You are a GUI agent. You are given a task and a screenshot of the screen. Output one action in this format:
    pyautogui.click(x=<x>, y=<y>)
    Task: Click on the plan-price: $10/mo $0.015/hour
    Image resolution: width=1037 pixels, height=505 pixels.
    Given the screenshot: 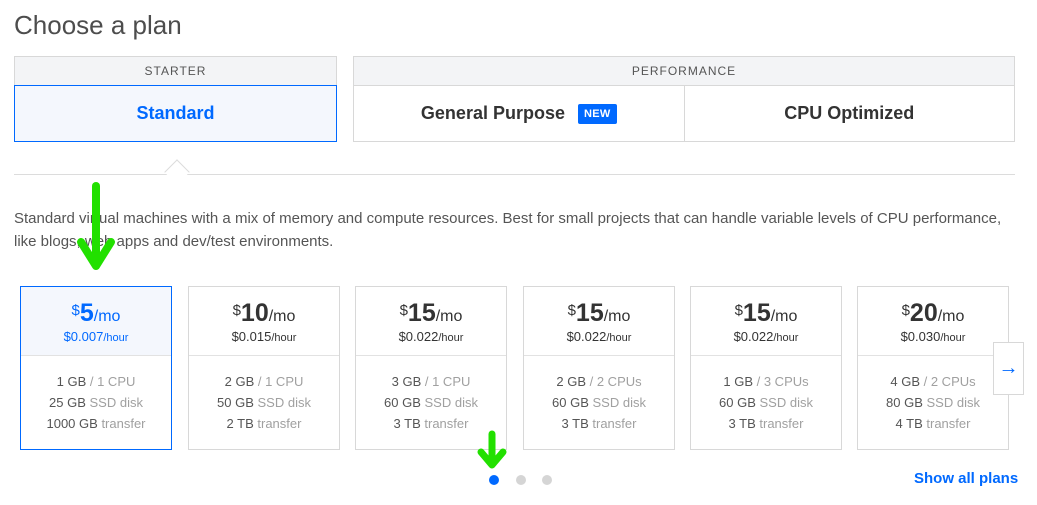 What is the action you would take?
    pyautogui.click(x=264, y=321)
    